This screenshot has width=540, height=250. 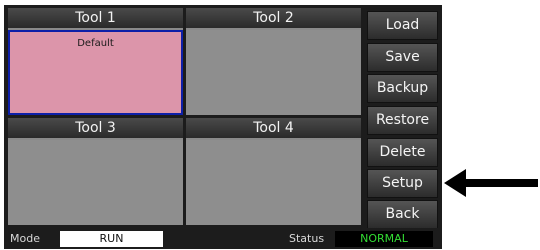 I want to click on tool-3-slot: Tool 3, so click(x=95, y=171).